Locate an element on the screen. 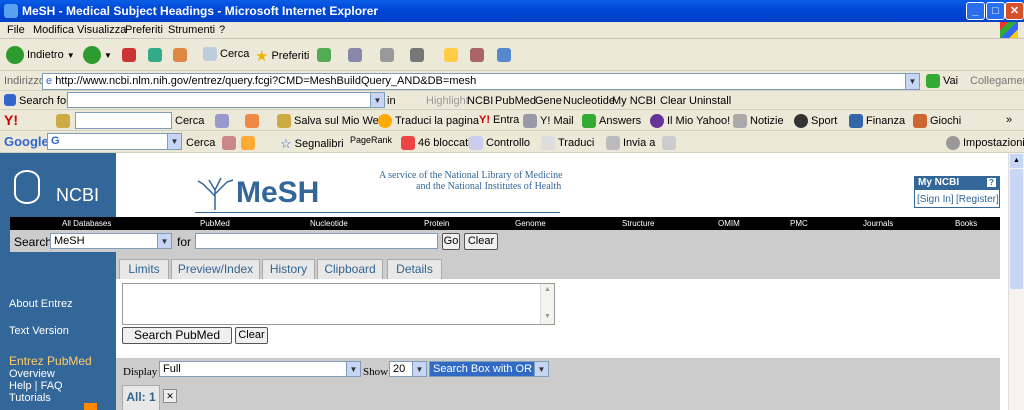 Image resolution: width=1024 pixels, height=410 pixels. history-icon is located at coordinates (324, 55).